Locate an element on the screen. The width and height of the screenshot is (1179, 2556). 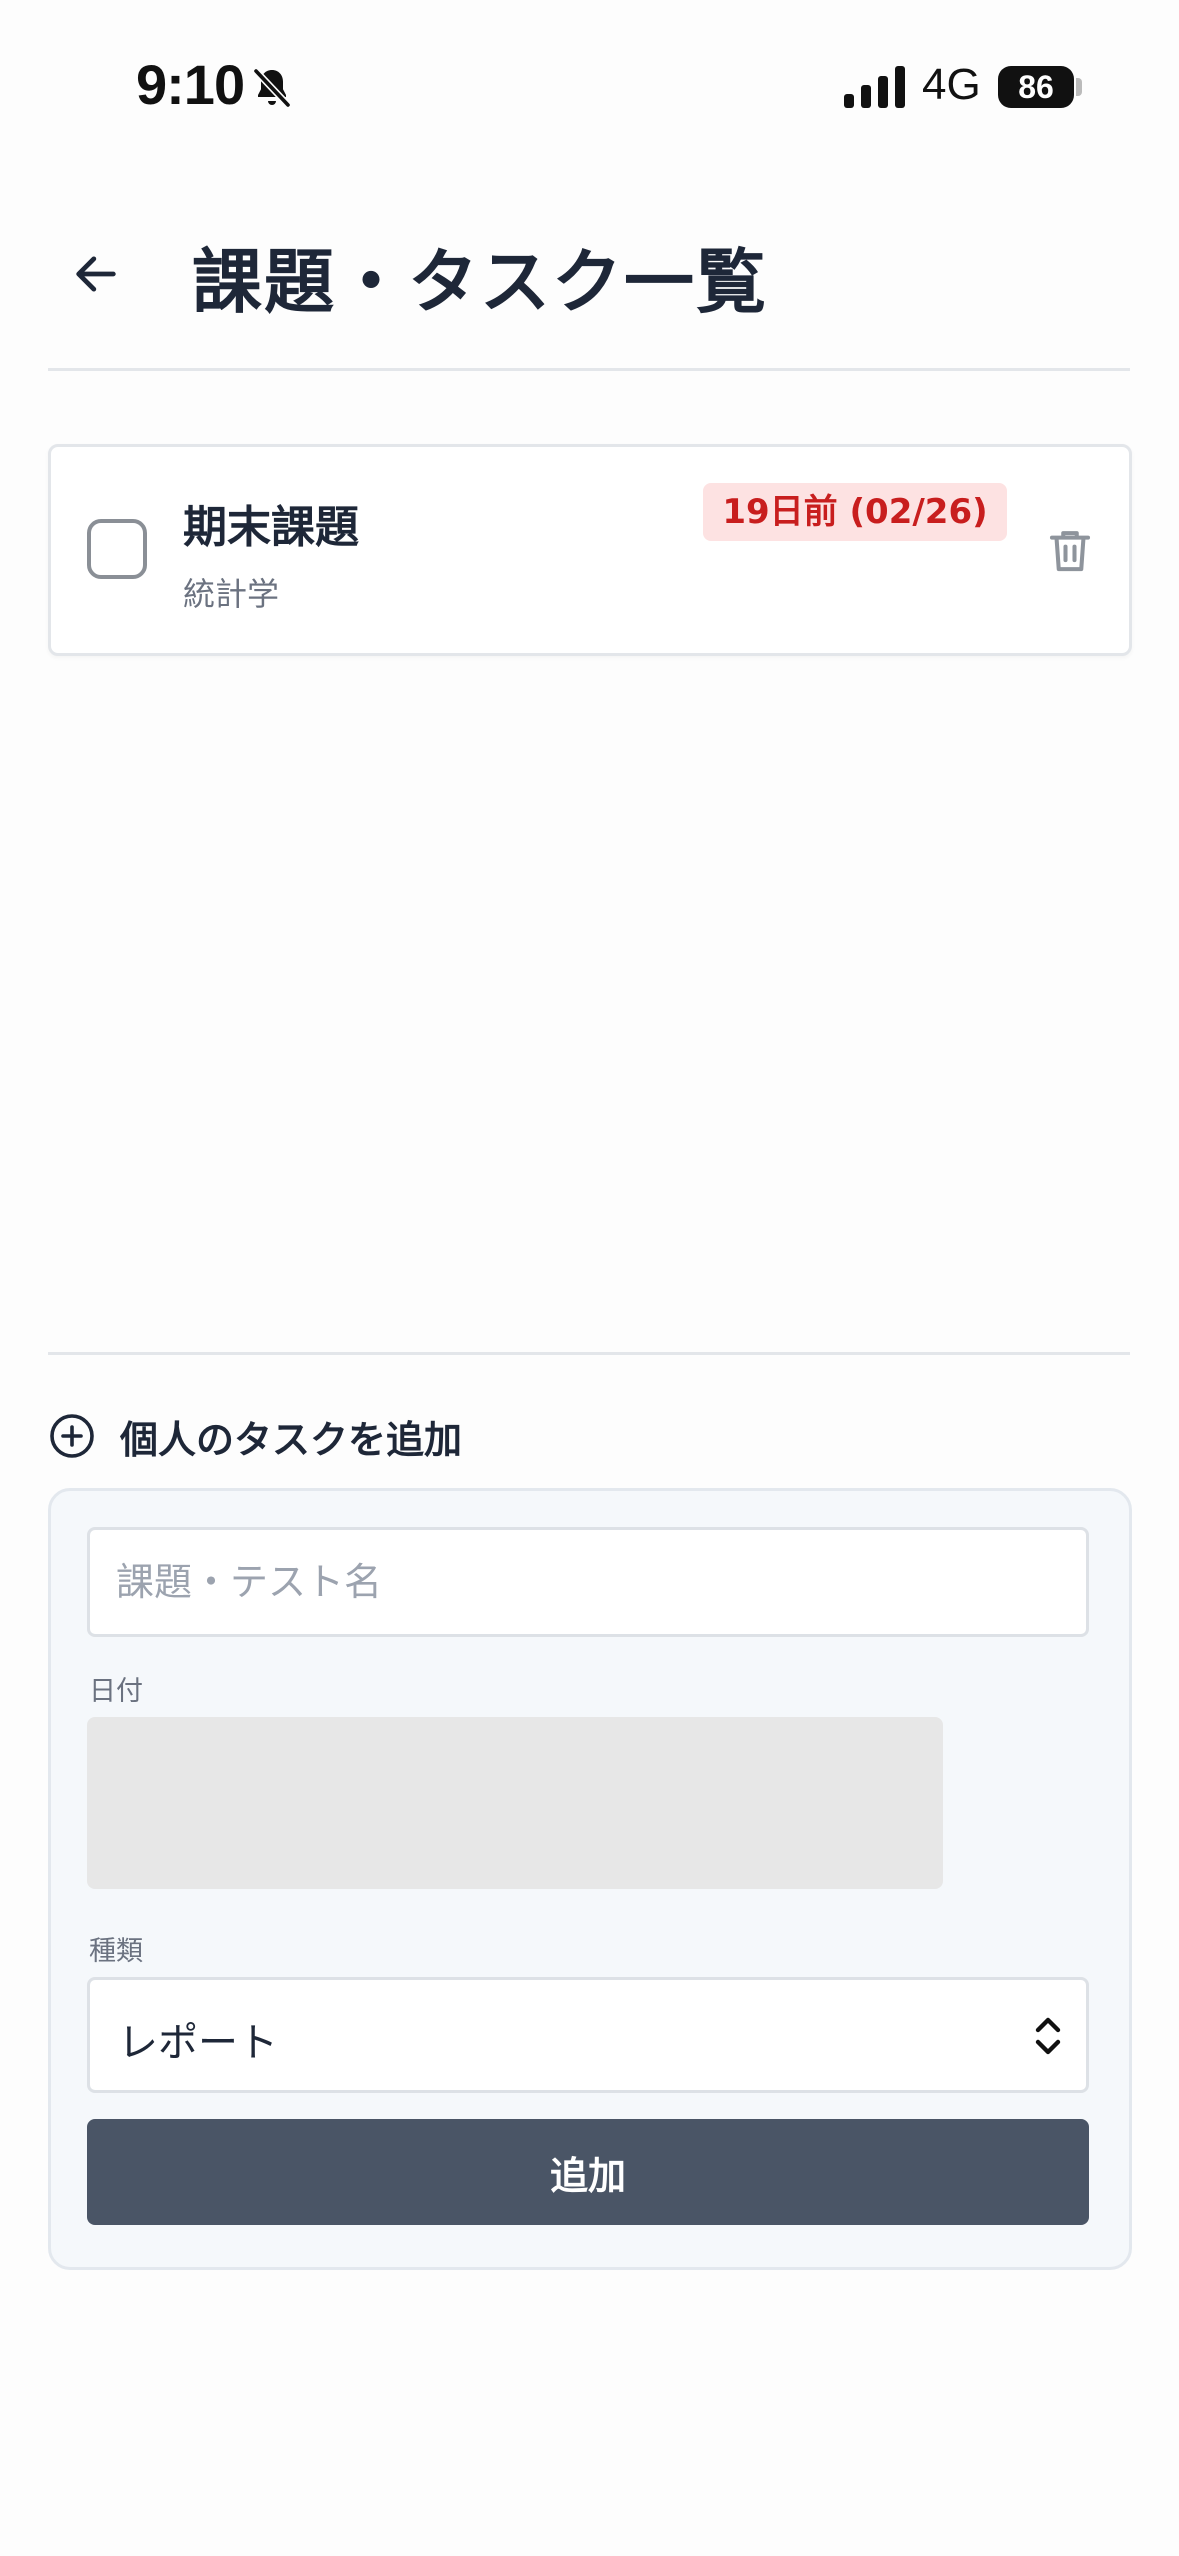
due-badge: 19日前 (02/26) is located at coordinates (855, 512).